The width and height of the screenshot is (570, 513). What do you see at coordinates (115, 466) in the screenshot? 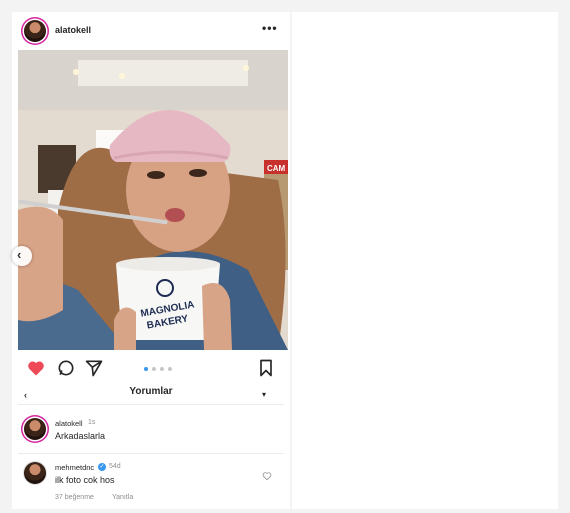
I see `comment-time: 54d` at bounding box center [115, 466].